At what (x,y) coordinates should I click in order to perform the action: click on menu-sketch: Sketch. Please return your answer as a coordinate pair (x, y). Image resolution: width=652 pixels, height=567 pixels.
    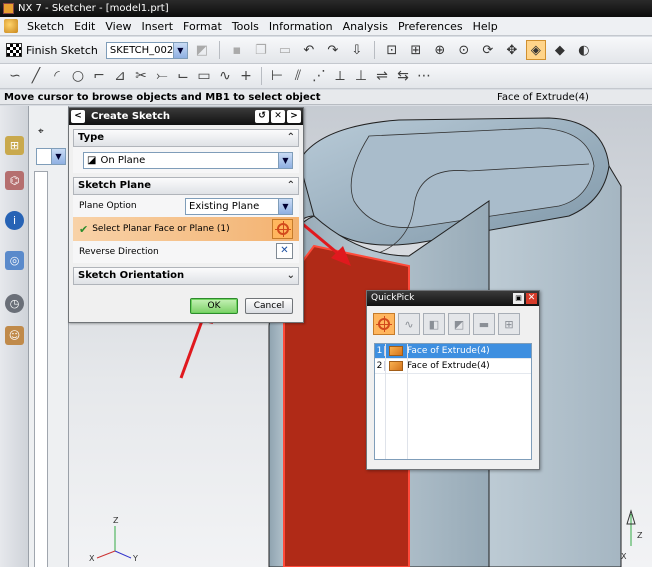
    Looking at the image, I should click on (45, 26).